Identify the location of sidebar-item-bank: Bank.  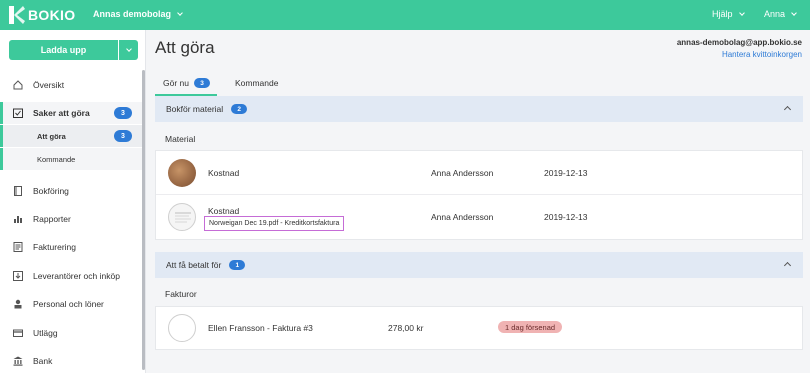
(71, 361).